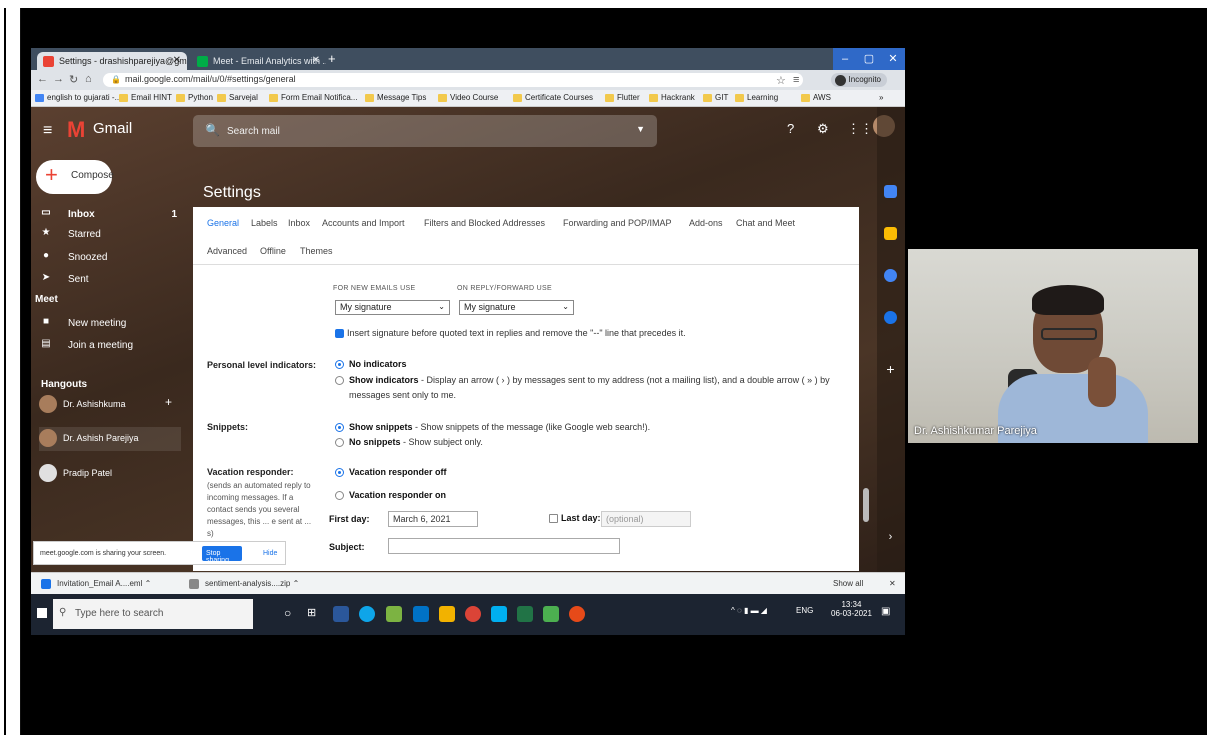  Describe the element at coordinates (339, 427) in the screenshot. I see `show-snippets-radio` at that location.